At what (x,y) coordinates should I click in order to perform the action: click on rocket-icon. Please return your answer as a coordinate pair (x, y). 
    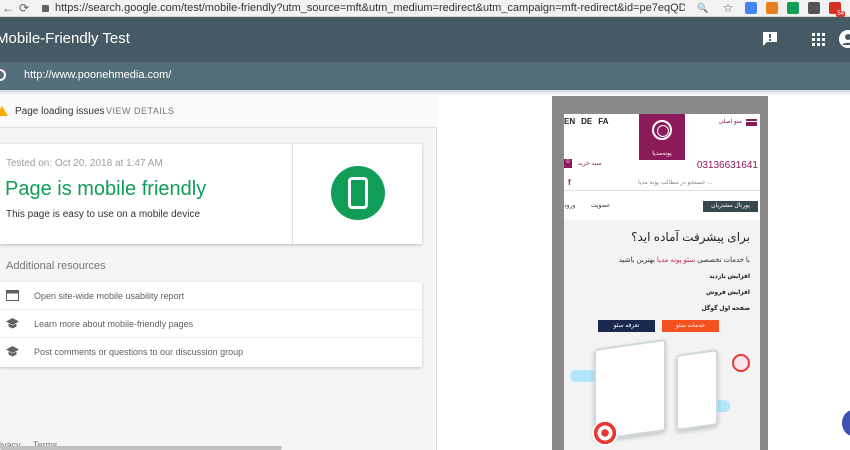
    Looking at the image, I should click on (741, 363).